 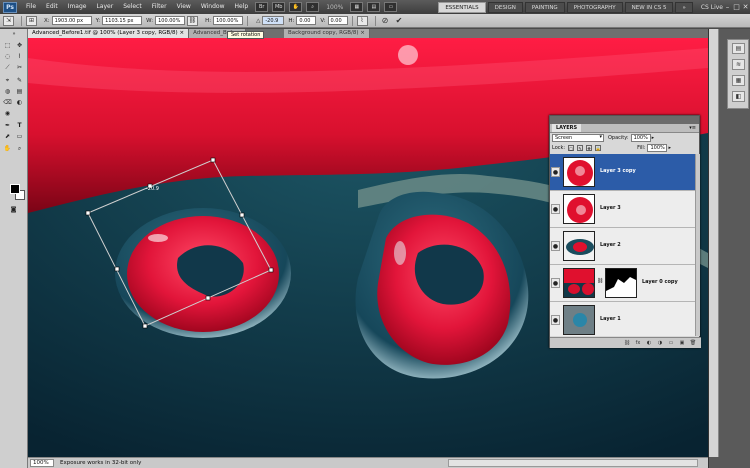 What do you see at coordinates (594, 7) in the screenshot?
I see `workspace-photography: PHOTOGRAPHY` at bounding box center [594, 7].